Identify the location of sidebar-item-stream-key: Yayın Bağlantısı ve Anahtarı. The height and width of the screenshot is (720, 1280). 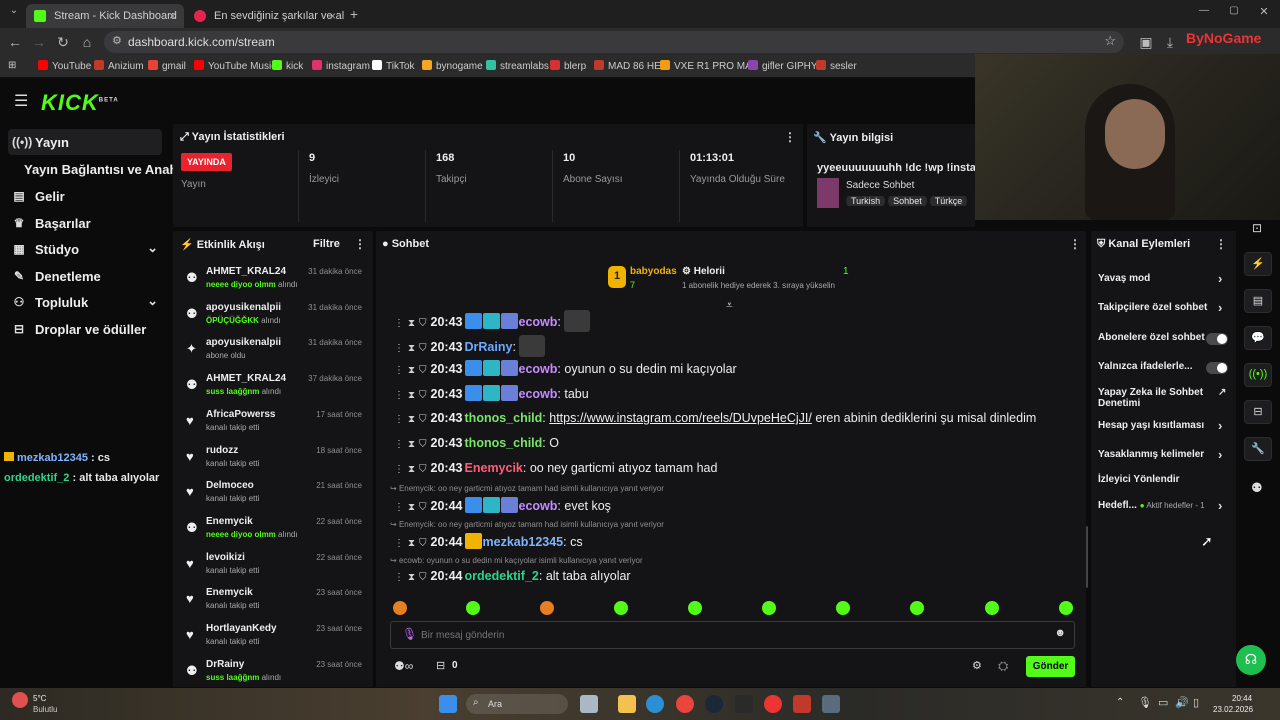
(103, 169).